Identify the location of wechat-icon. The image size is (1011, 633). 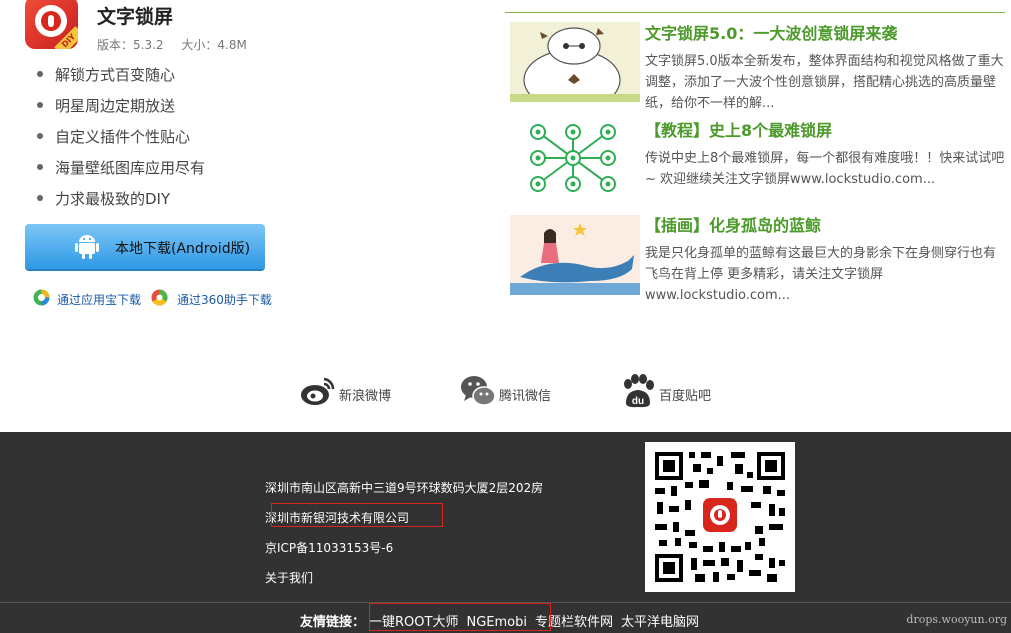
(478, 391).